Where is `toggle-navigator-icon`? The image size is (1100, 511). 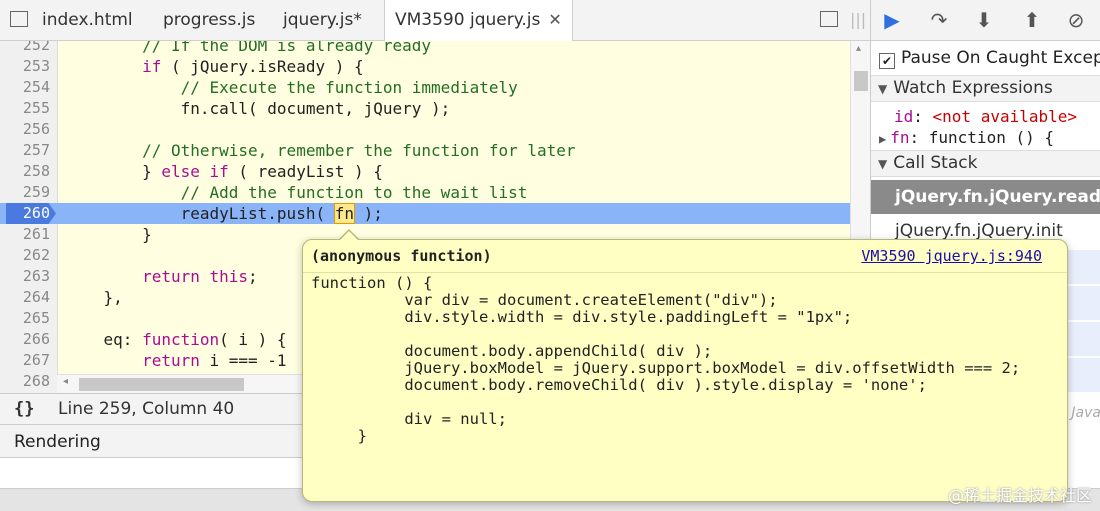
toggle-navigator-icon is located at coordinates (19, 19).